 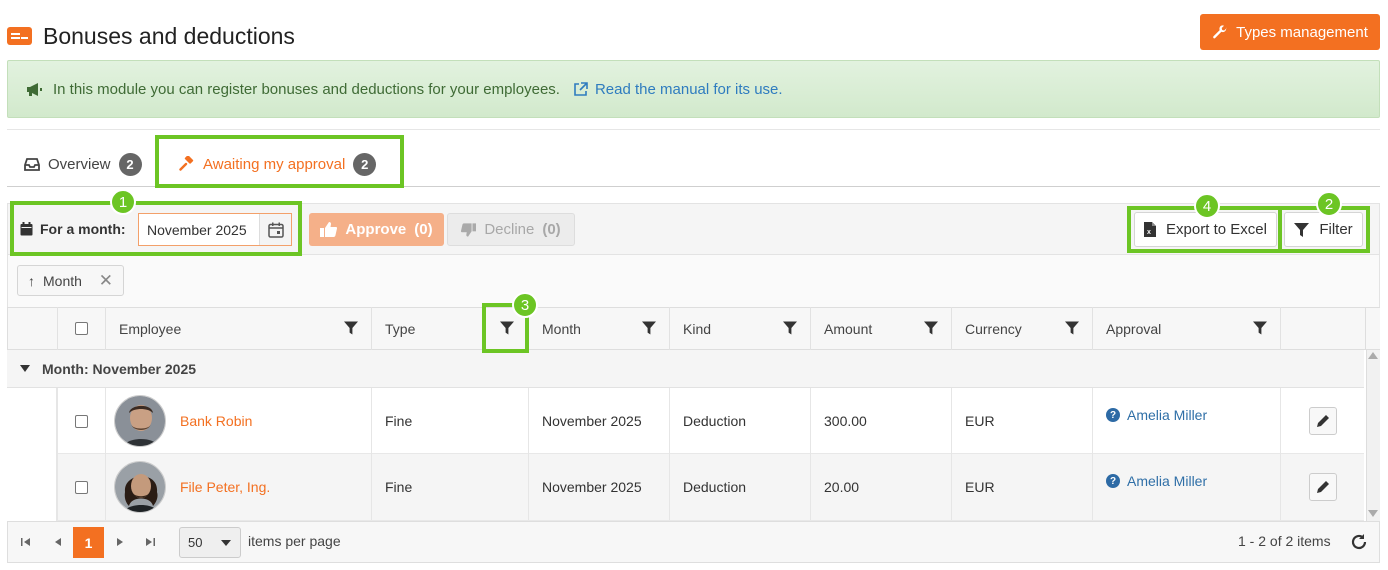 I want to click on group-chip-month: ↑ Month ✕, so click(x=70, y=280).